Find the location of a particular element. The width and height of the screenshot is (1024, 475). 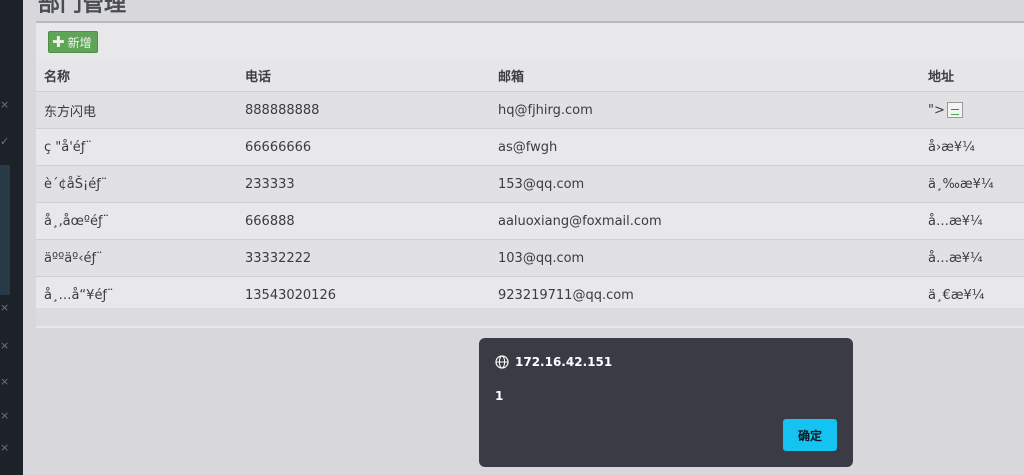

plus-icon: ✚ is located at coordinates (58, 41).